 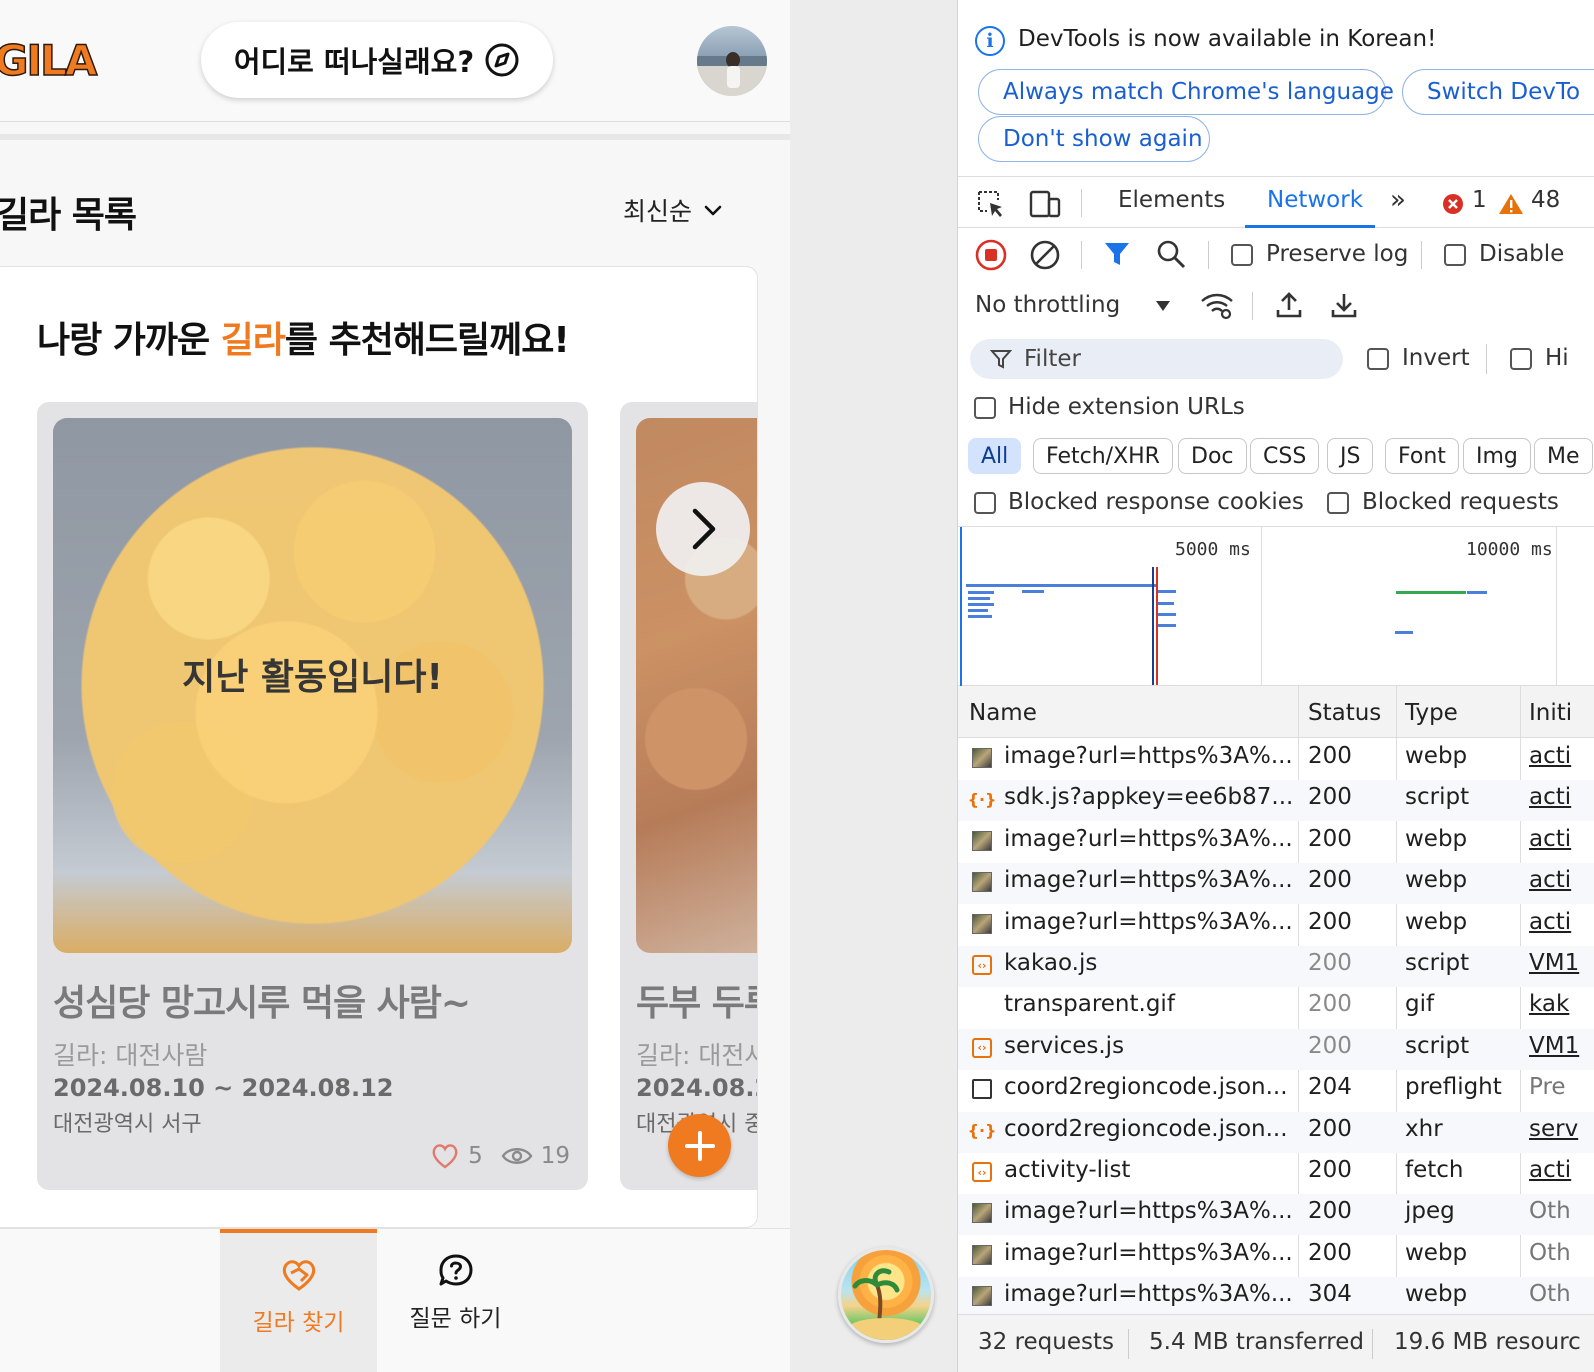 What do you see at coordinates (1276, 801) in the screenshot?
I see `table-row: {·} sdk.js?appkey=ee6b87... 200 script acti` at bounding box center [1276, 801].